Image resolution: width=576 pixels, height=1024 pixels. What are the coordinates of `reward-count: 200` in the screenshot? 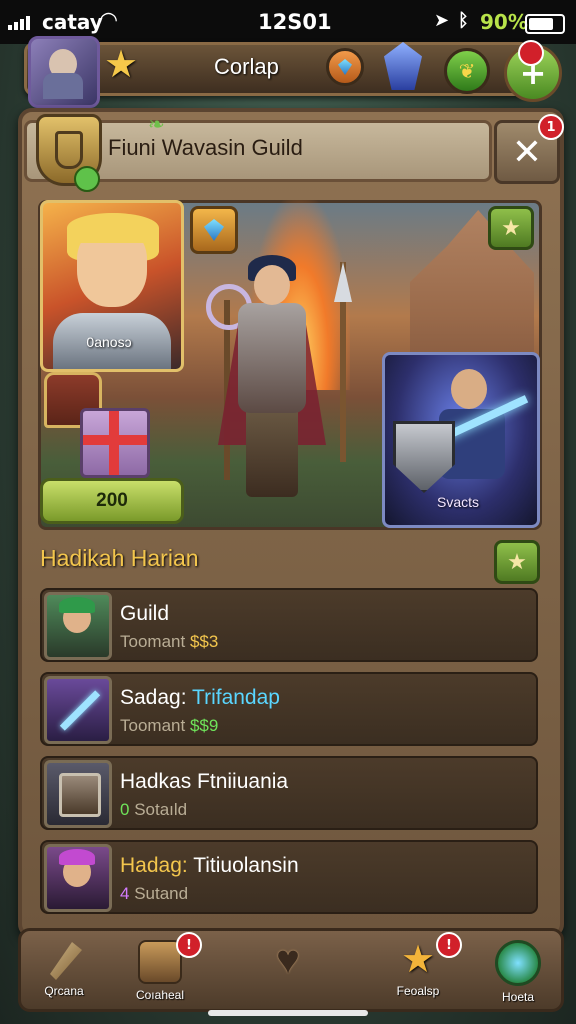 It's located at (112, 500).